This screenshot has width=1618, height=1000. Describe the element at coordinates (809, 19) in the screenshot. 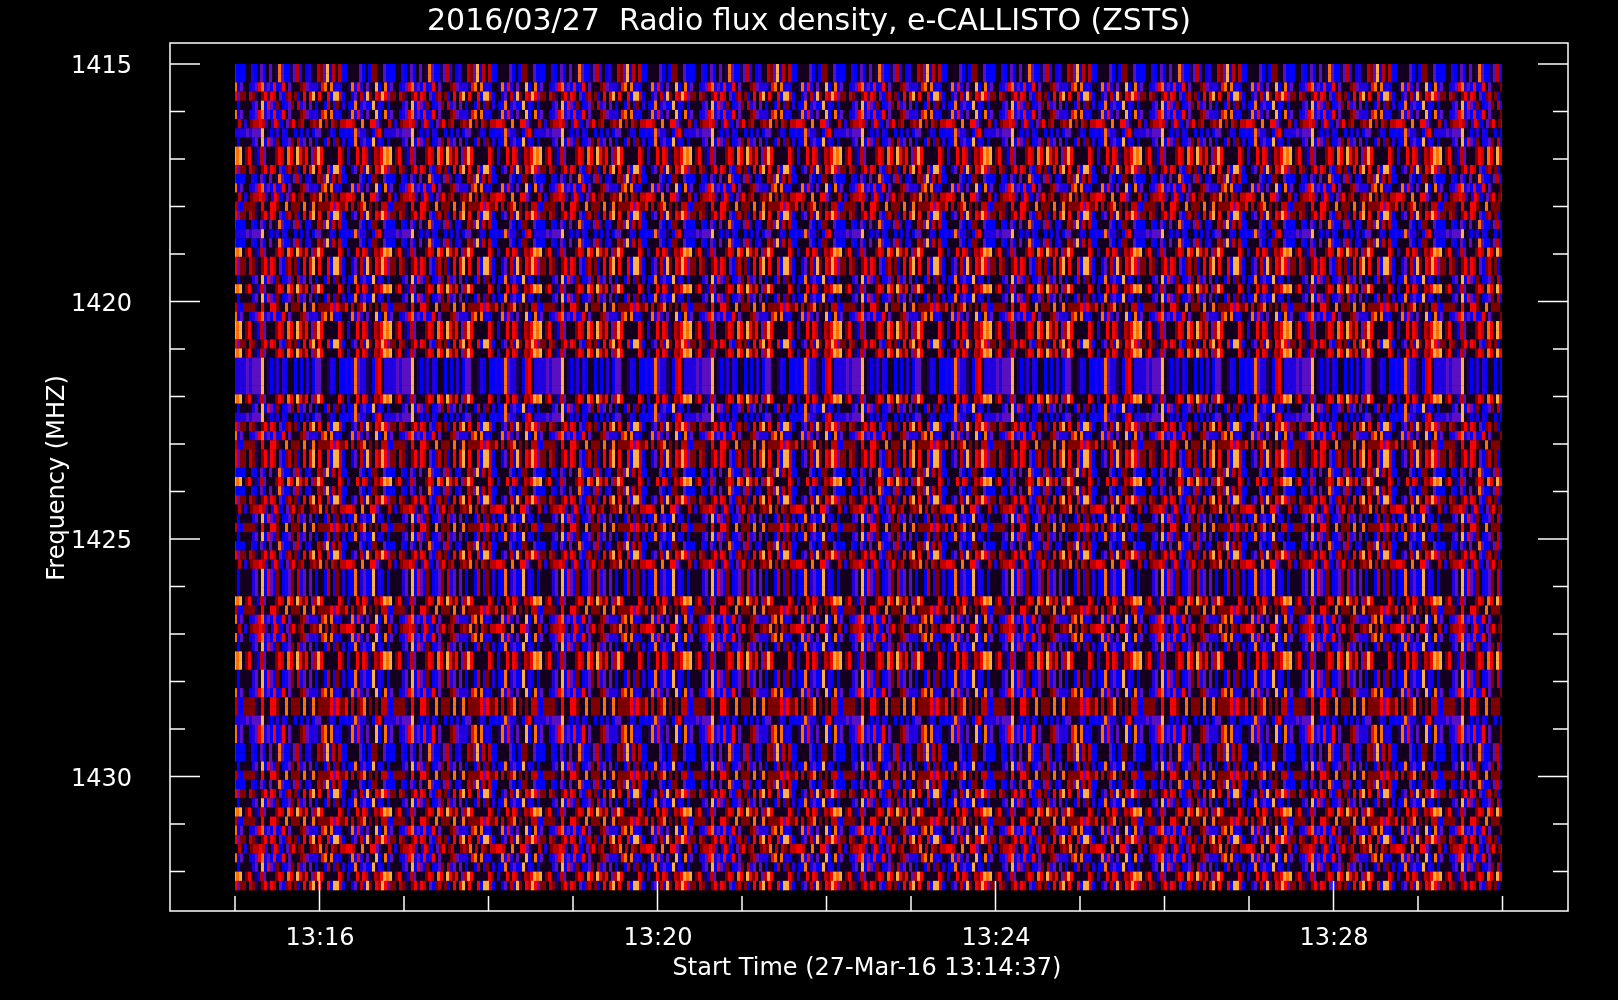

I see `chart-title: 2016/03/27 Radio flux density, e-CALLISTO (ZSTS)` at that location.